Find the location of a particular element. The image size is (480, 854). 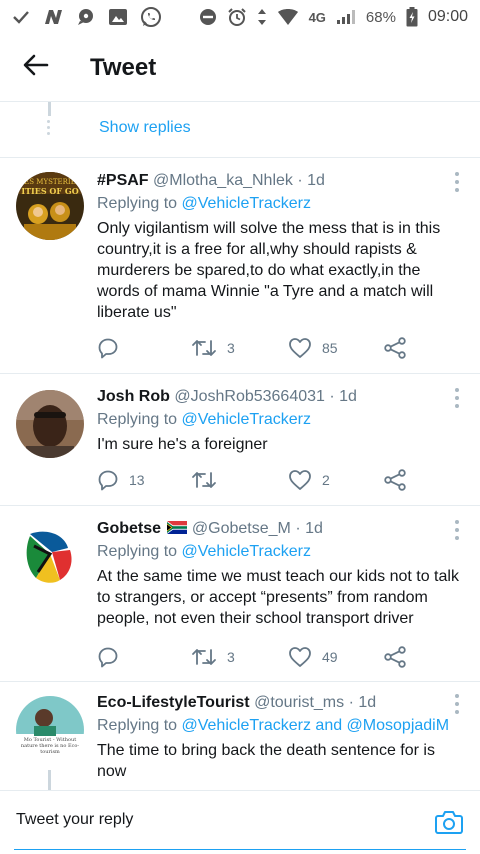

back-button is located at coordinates (36, 68).